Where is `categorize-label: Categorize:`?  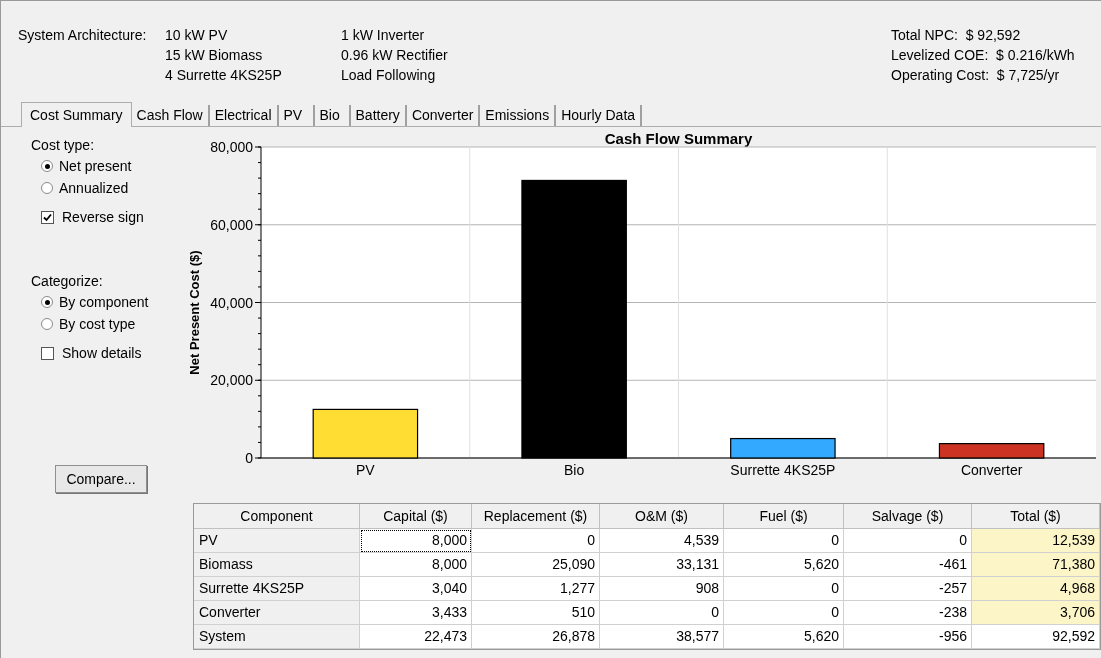
categorize-label: Categorize: is located at coordinates (67, 281).